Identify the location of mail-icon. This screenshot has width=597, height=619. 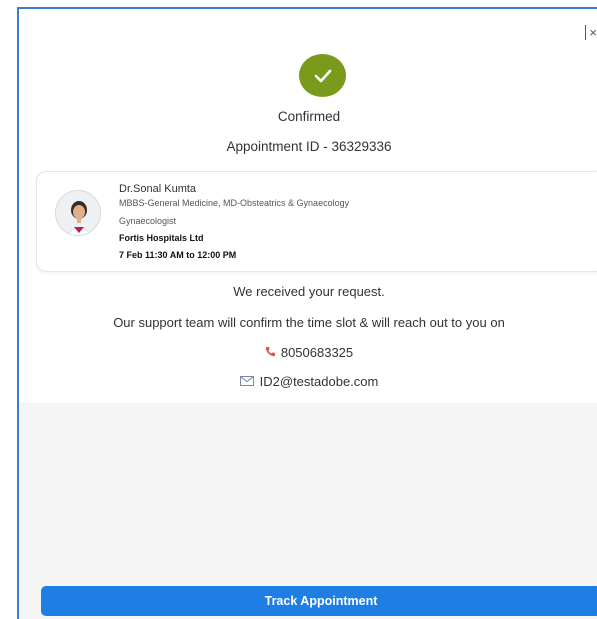
(246, 381).